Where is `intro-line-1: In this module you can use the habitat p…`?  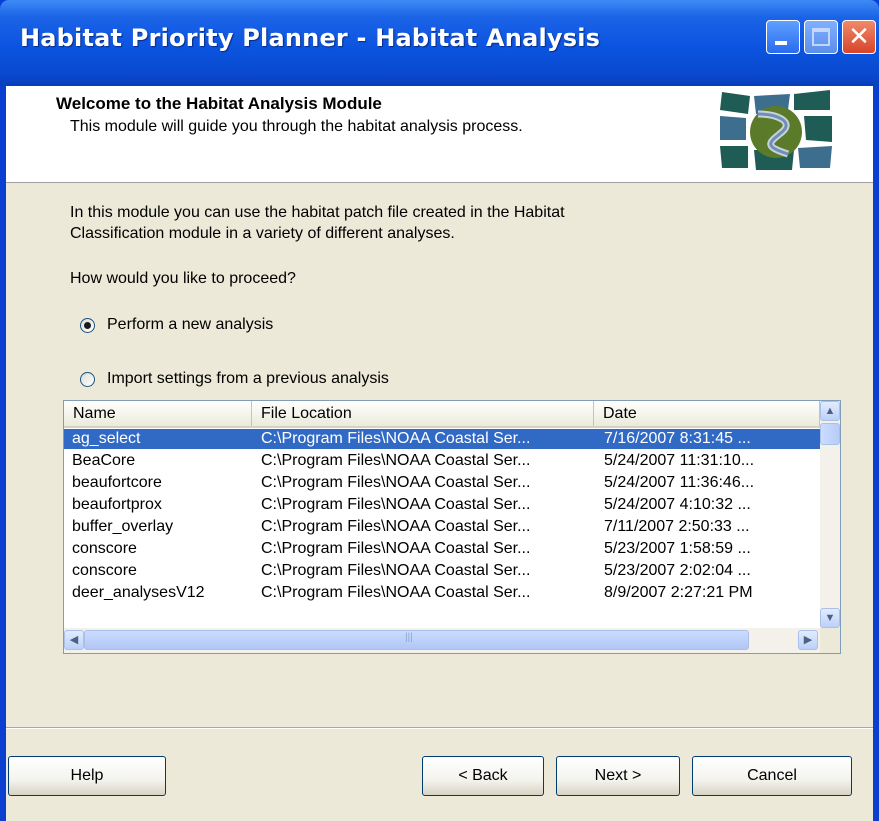 intro-line-1: In this module you can use the habitat p… is located at coordinates (317, 212).